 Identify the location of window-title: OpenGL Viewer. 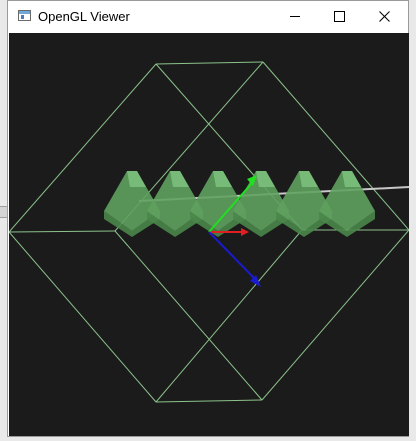
(84, 16).